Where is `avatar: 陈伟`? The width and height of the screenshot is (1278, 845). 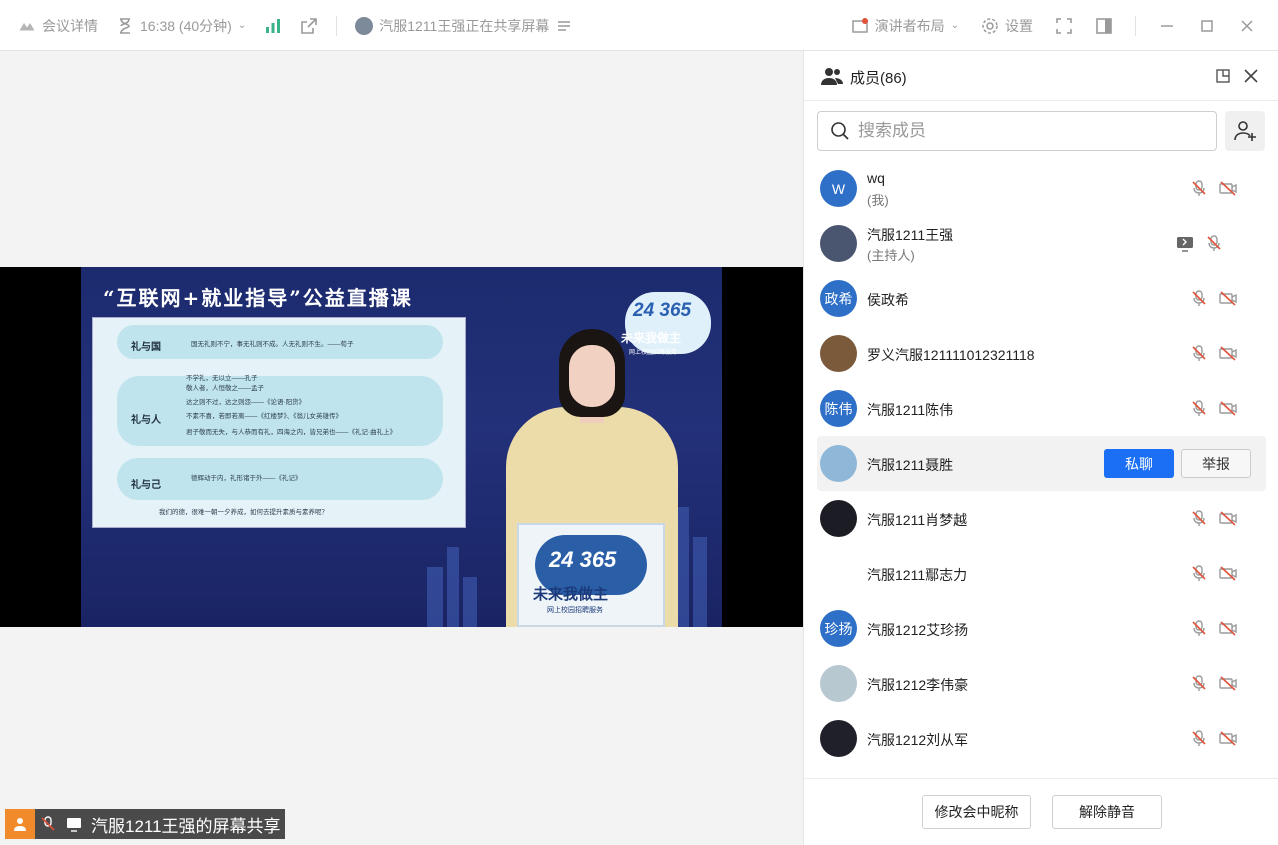 avatar: 陈伟 is located at coordinates (838, 408).